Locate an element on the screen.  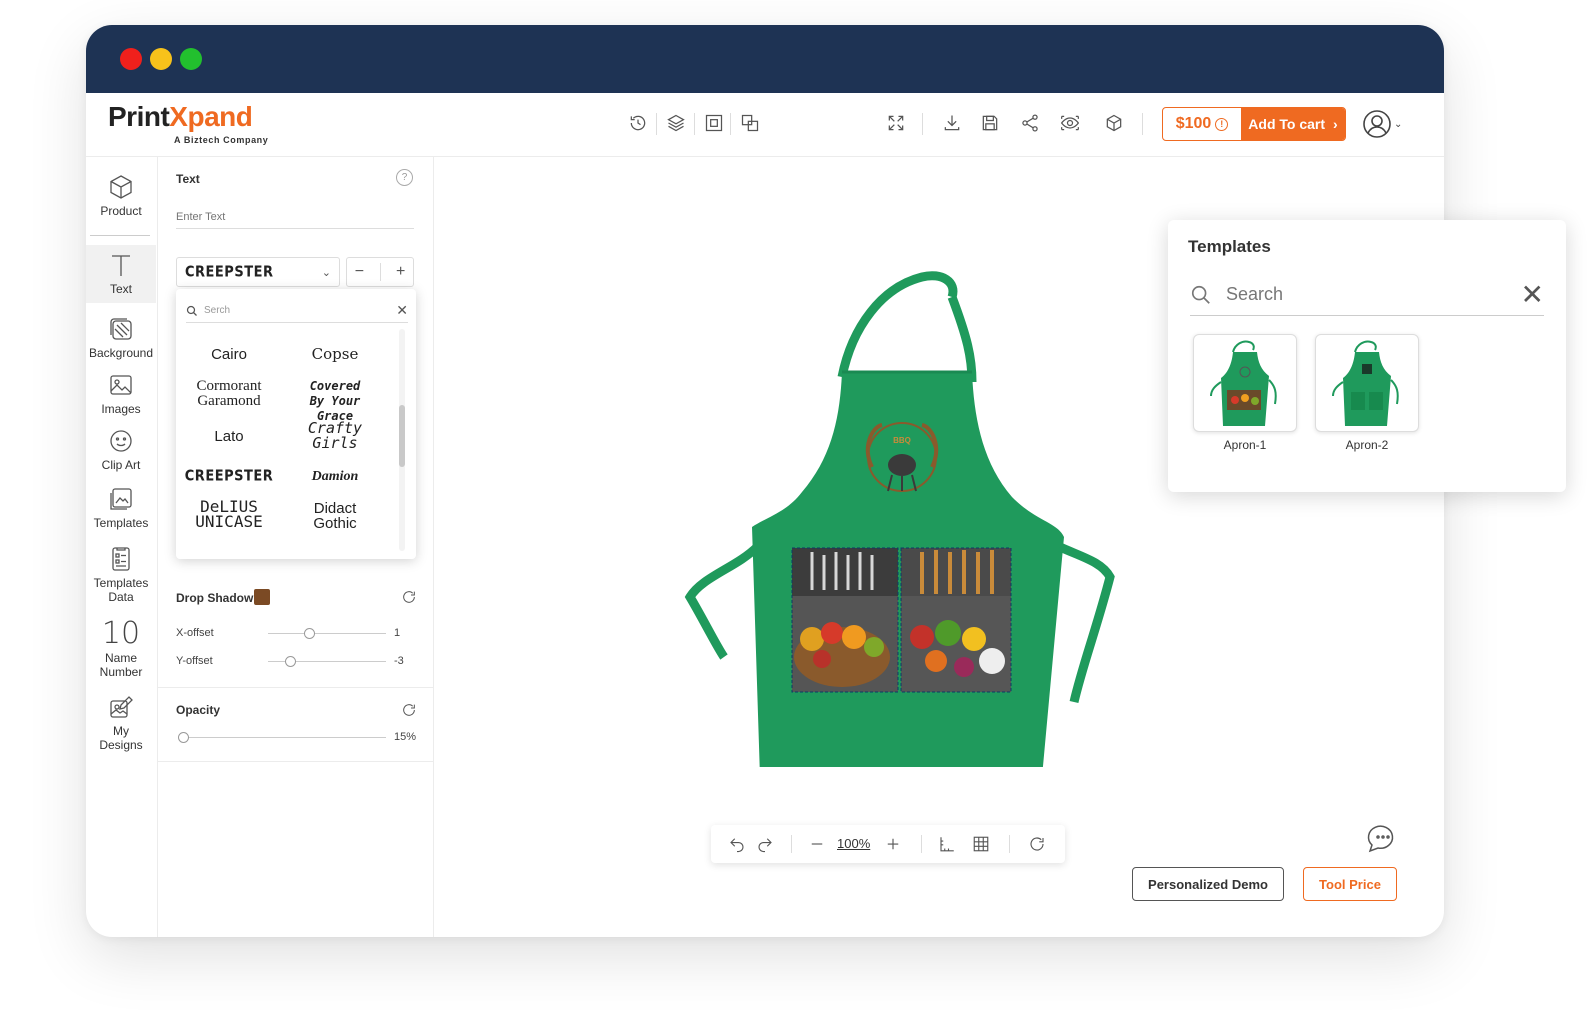
save-button is located at coordinates (990, 123).